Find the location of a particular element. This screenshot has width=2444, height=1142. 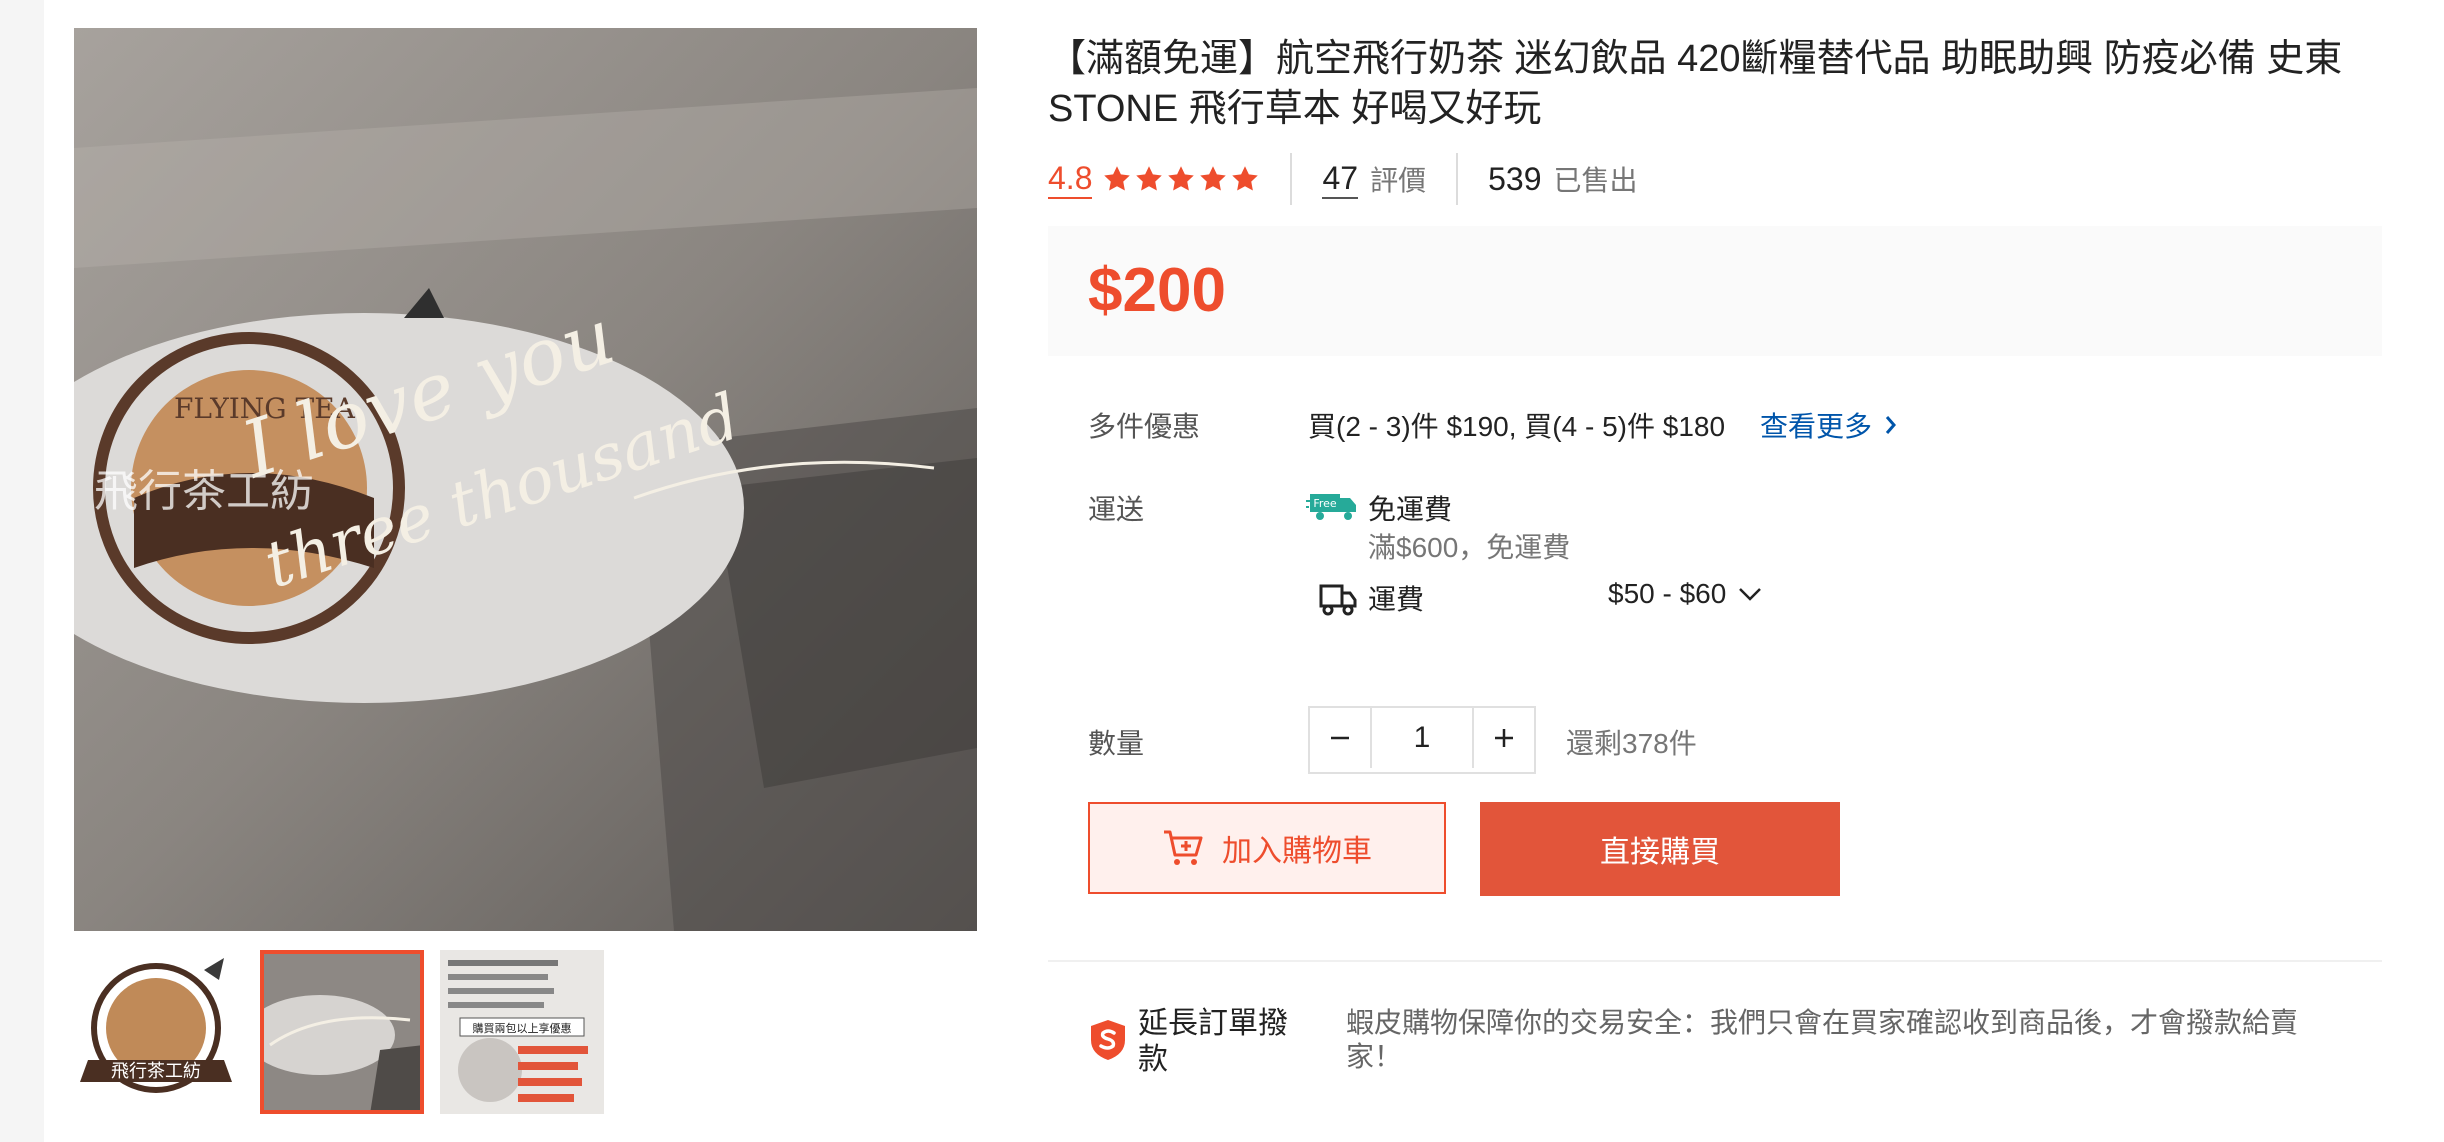

shipping-label: 運送 is located at coordinates (1116, 509).